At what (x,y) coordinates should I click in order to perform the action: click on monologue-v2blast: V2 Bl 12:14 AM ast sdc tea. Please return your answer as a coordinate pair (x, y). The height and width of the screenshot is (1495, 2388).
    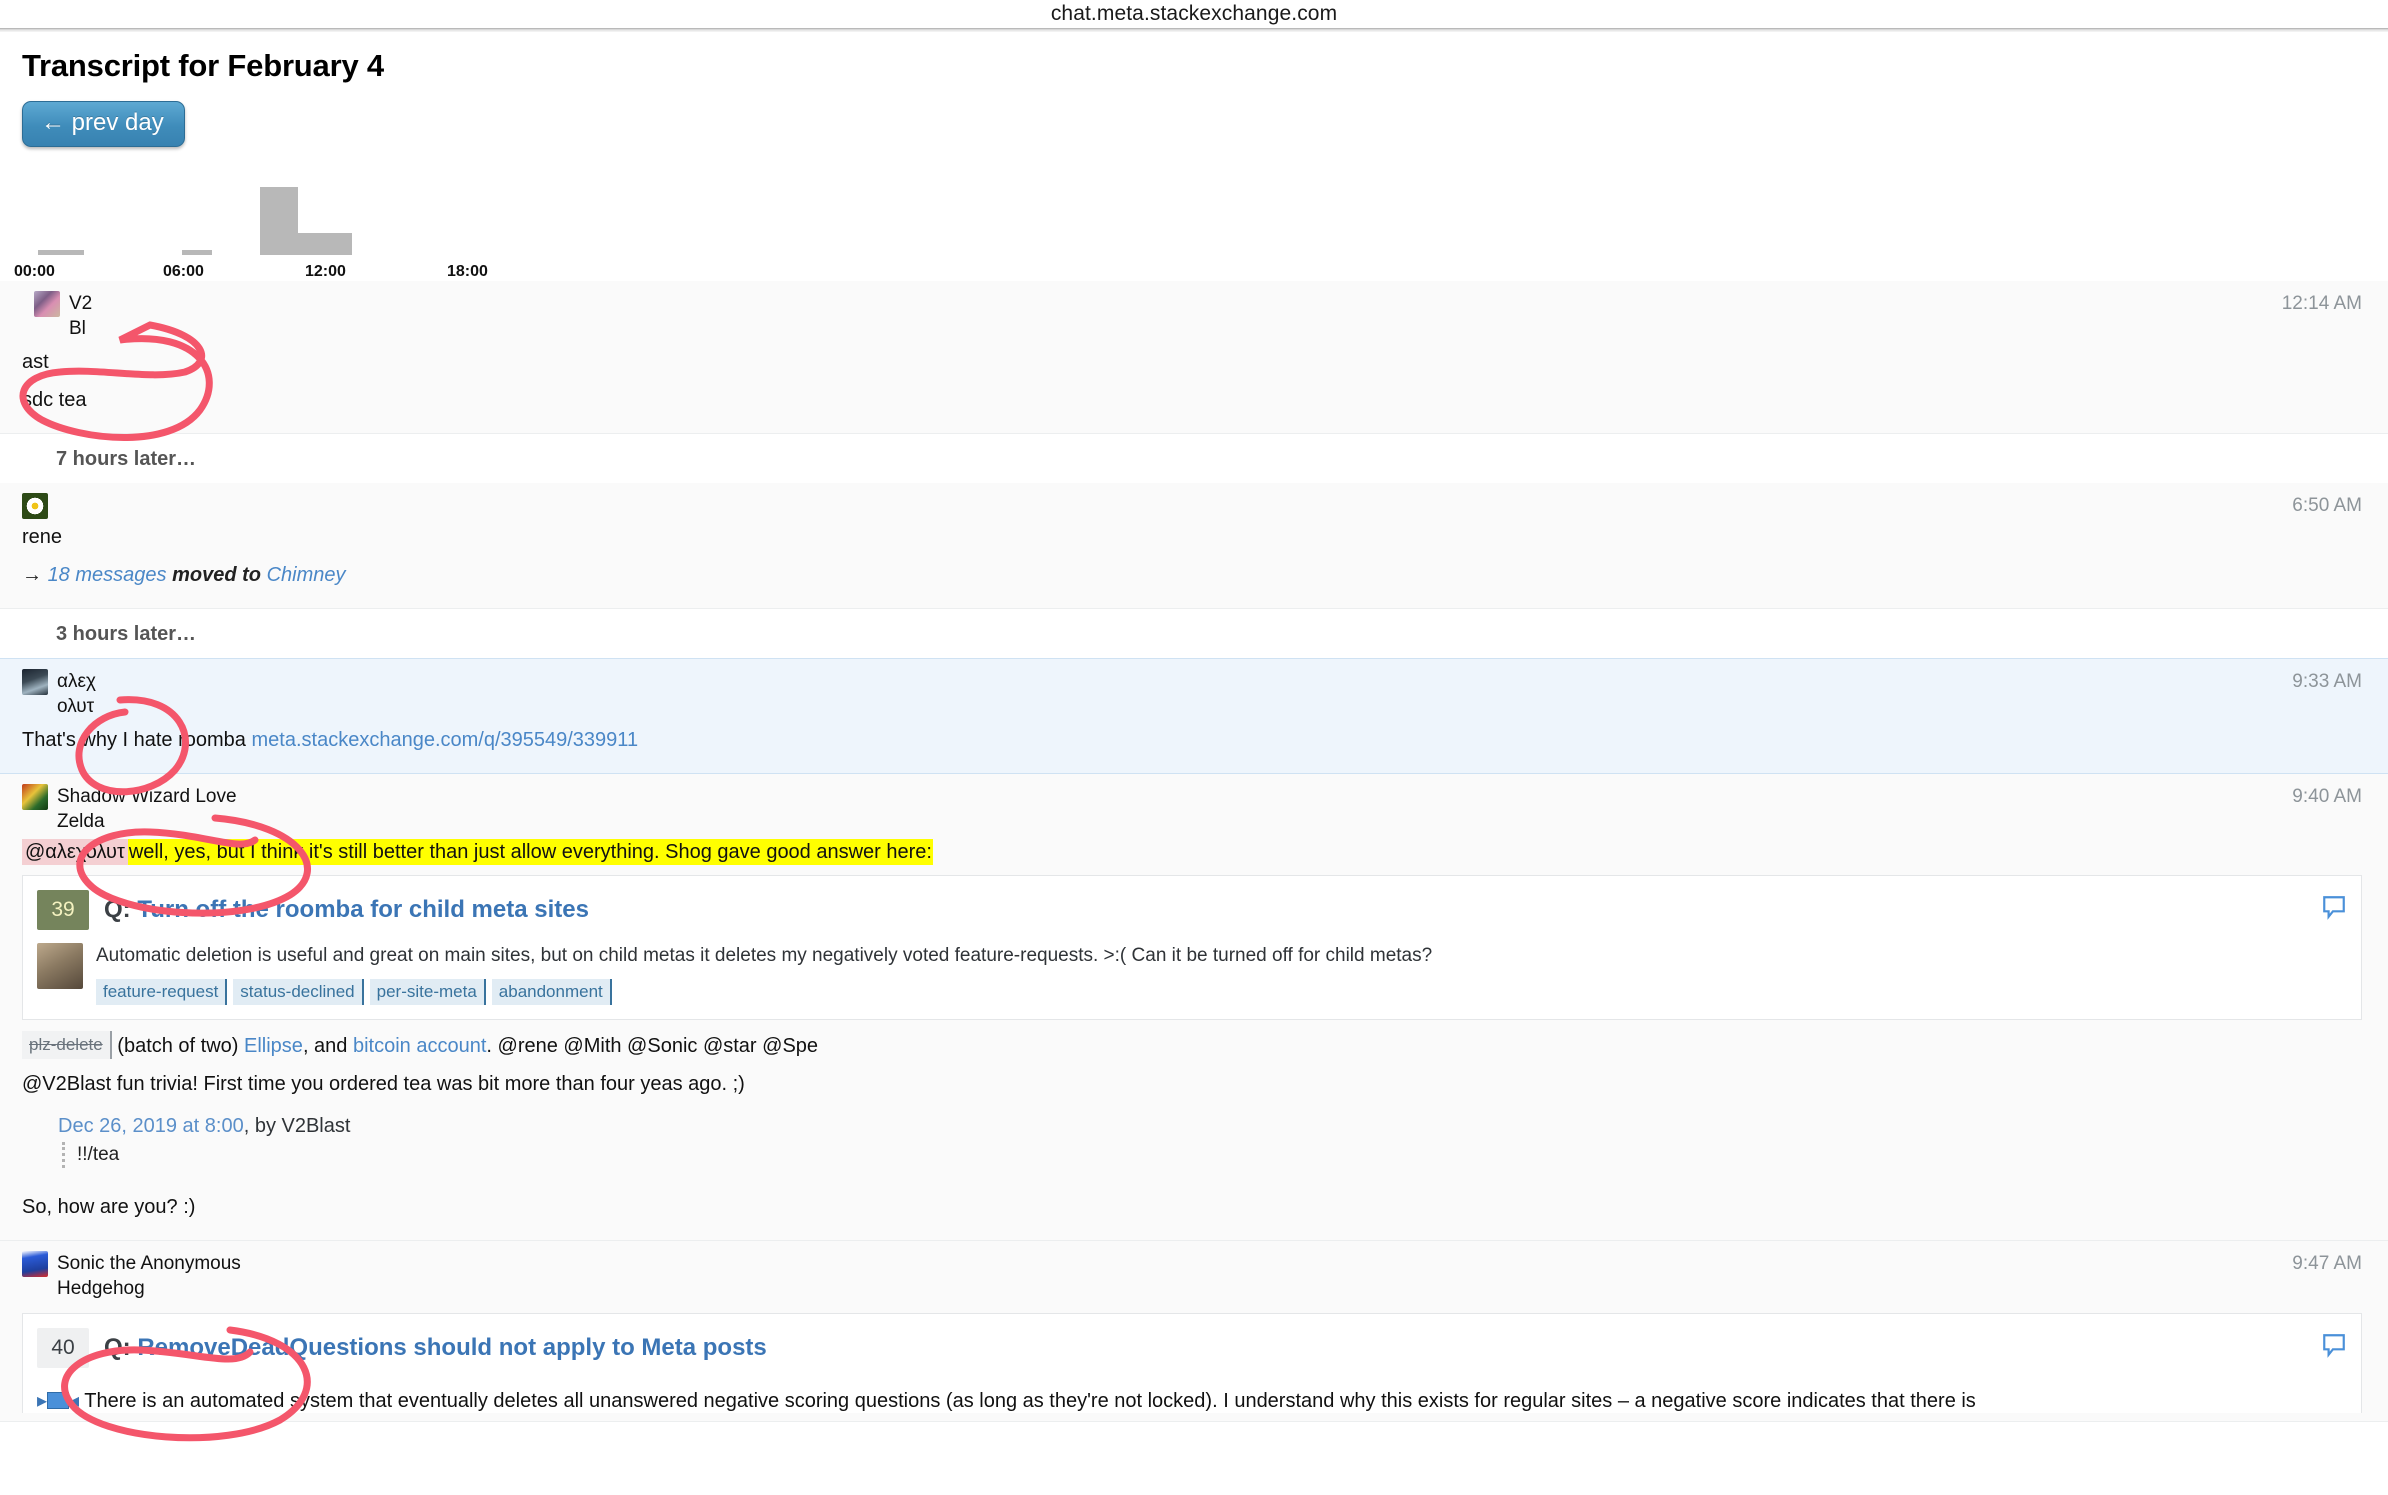
    Looking at the image, I should click on (1194, 357).